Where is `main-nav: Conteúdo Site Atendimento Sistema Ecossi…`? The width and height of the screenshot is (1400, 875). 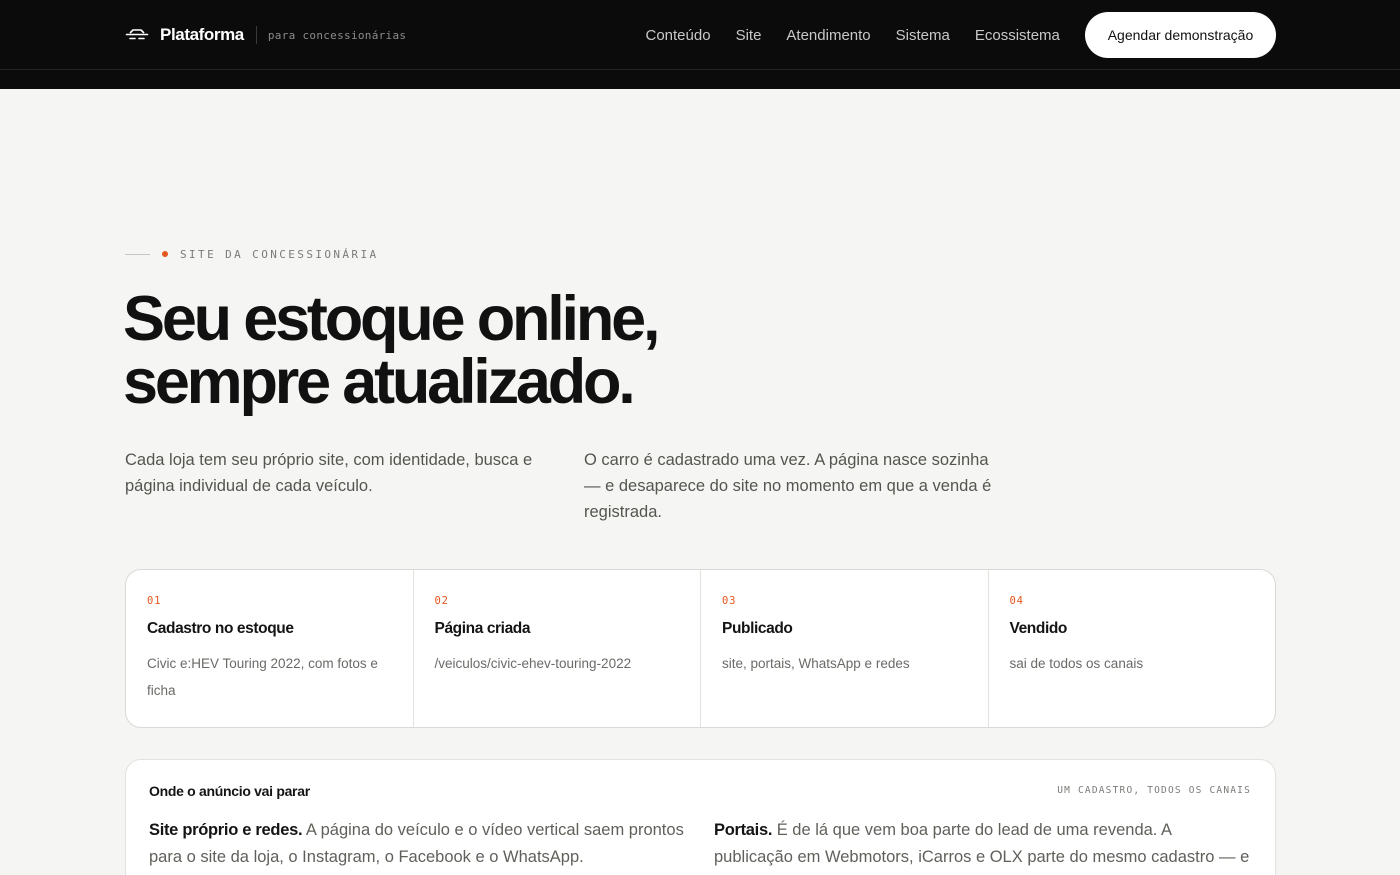
main-nav: Conteúdo Site Atendimento Sistema Ecossi… is located at coordinates (852, 35).